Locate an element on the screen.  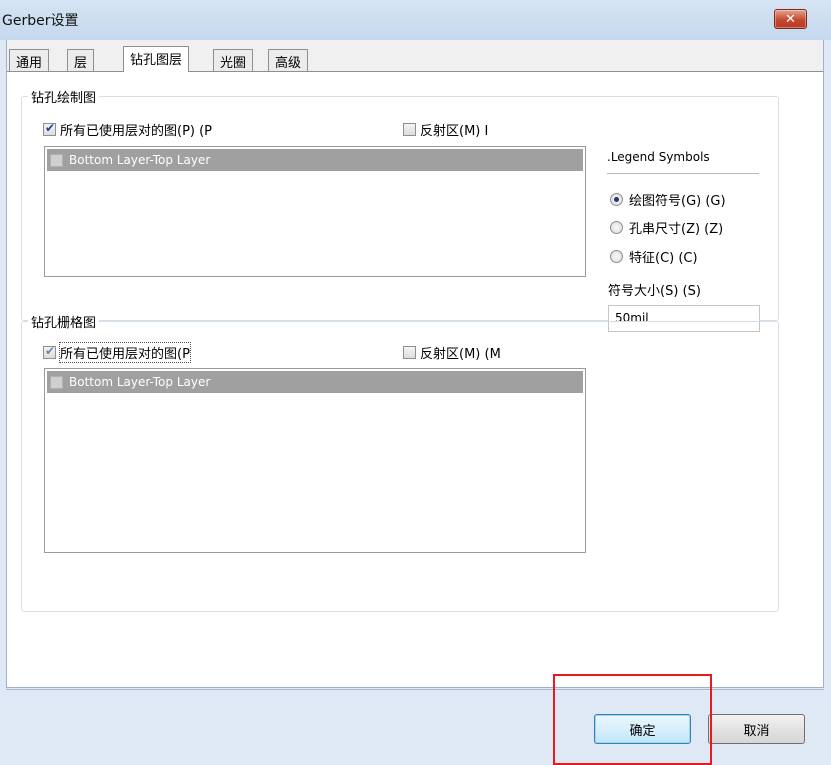
legend-option-graphic-symbols: 绘图符号(G) (G) is located at coordinates (668, 199).